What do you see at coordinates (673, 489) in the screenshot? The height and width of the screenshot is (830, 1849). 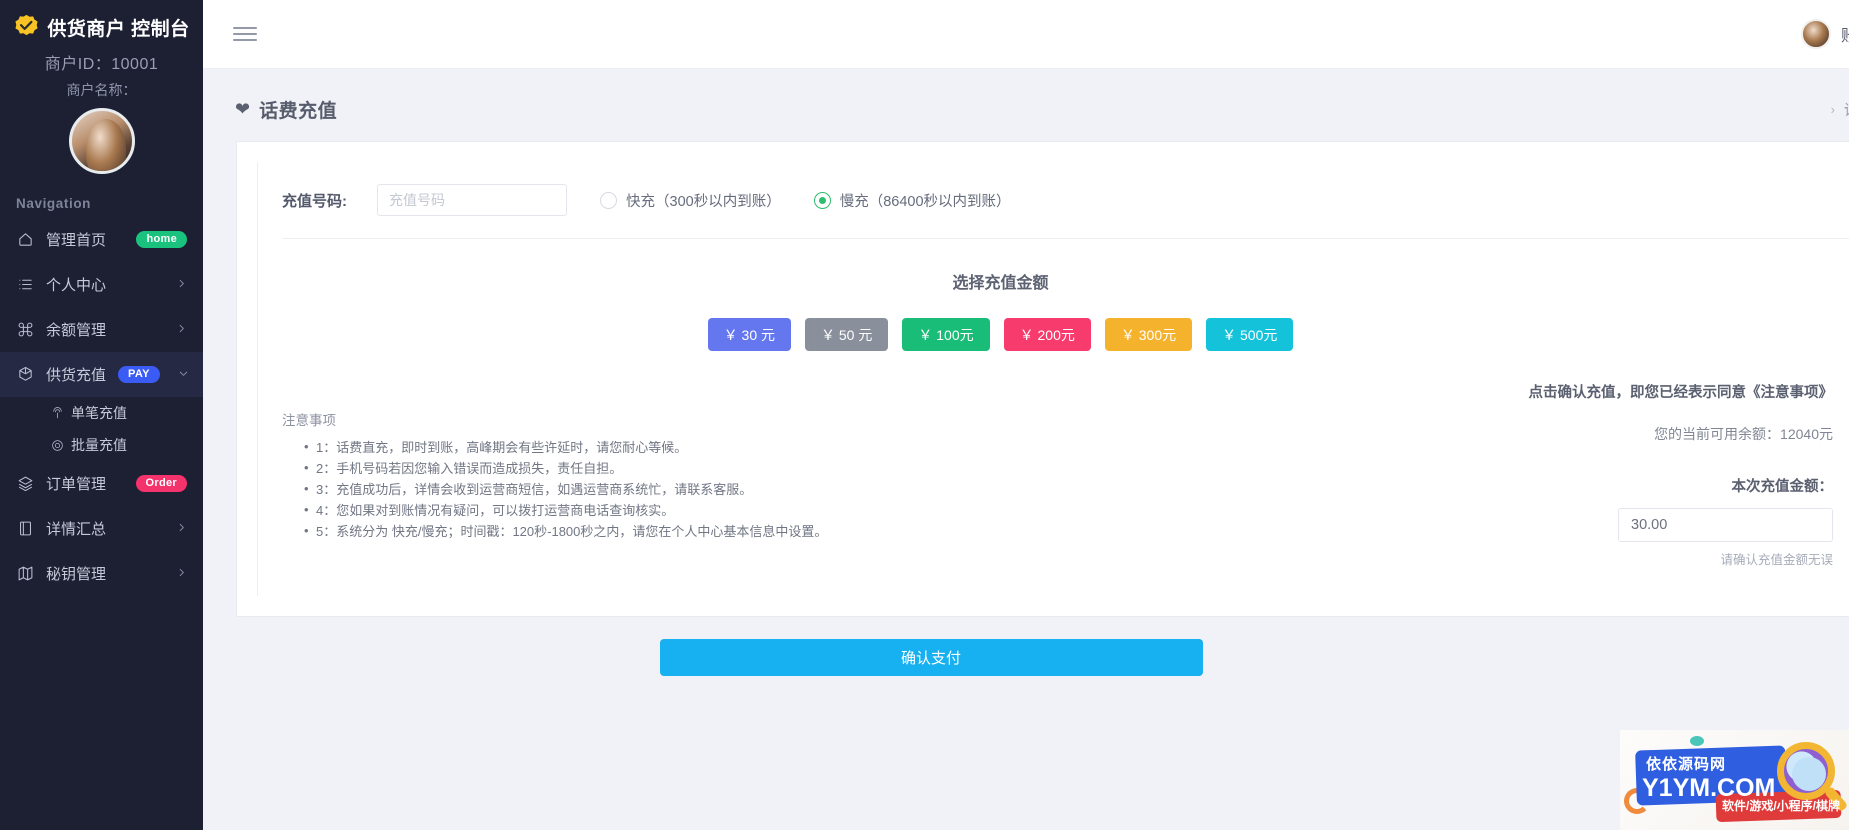 I see `list-item: 3：充值成功后，详情会收到运营商短信，如遇运营商系统忙，请联系客服。` at bounding box center [673, 489].